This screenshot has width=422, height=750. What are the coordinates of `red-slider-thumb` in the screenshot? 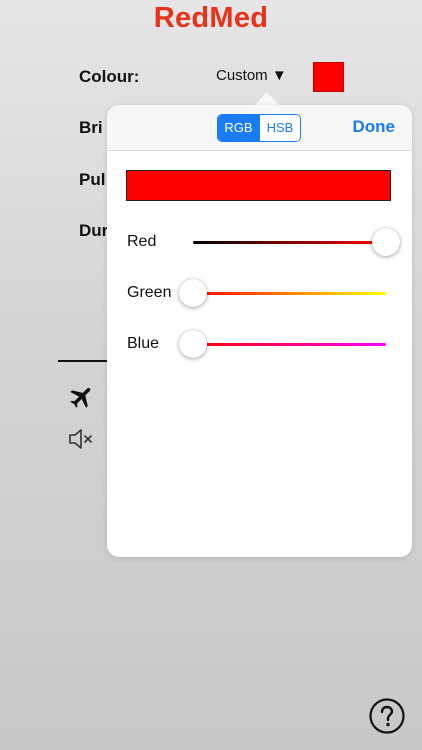 It's located at (386, 242).